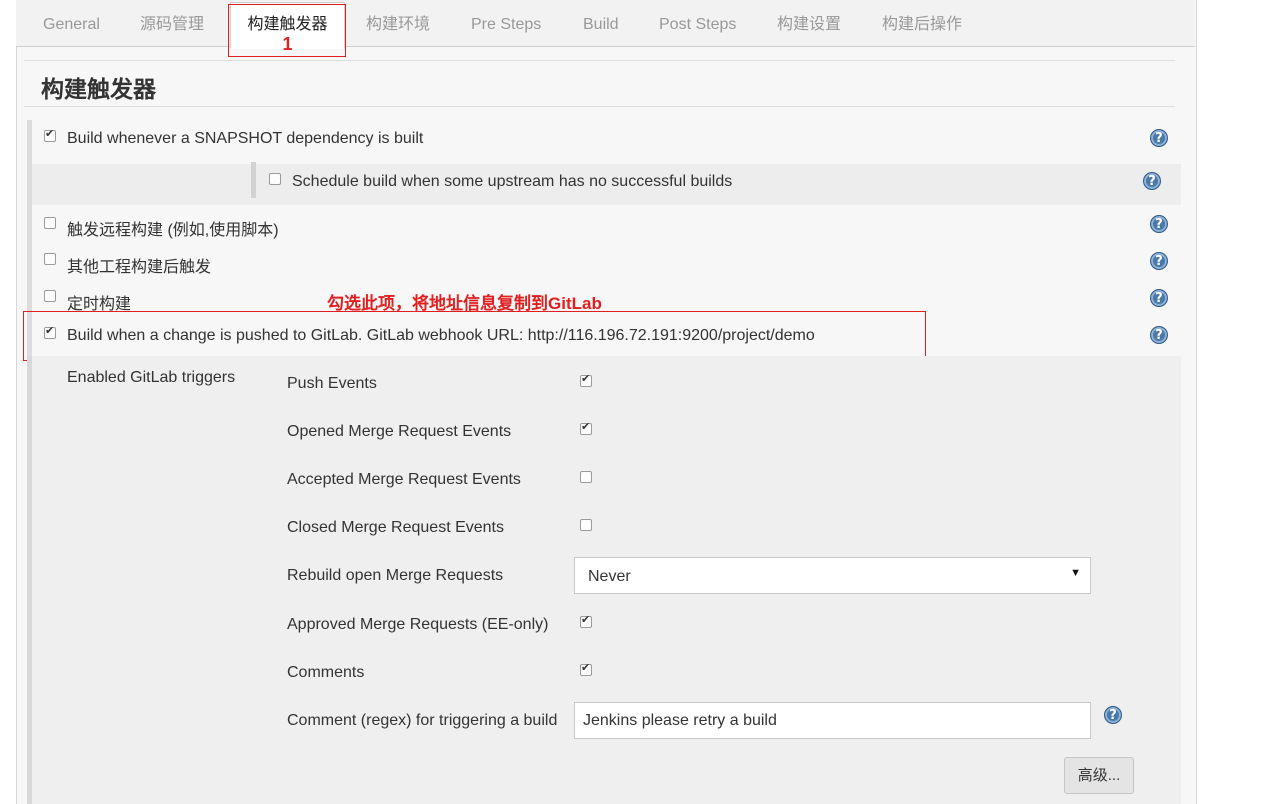 This screenshot has height=804, width=1261. I want to click on chevron-down-icon: ▼, so click(1075, 573).